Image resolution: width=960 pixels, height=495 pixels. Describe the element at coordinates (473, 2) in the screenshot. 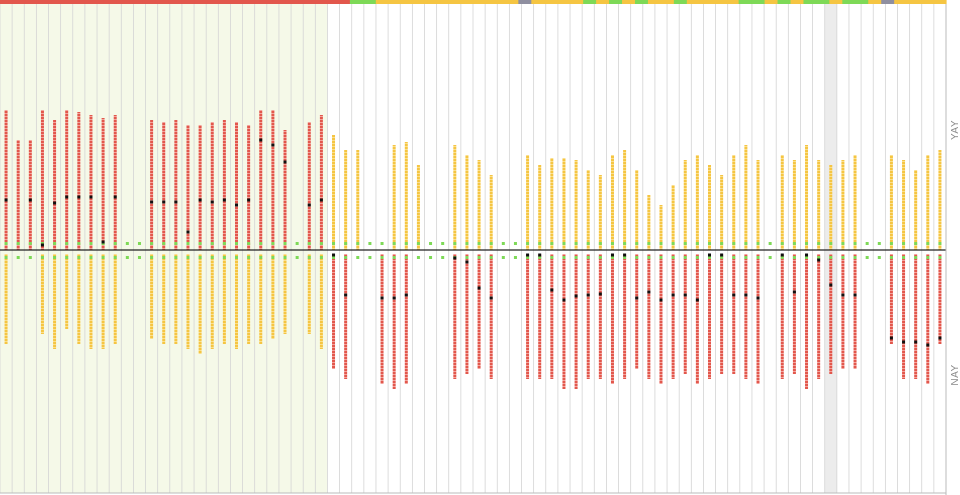

I see `status-bar` at that location.